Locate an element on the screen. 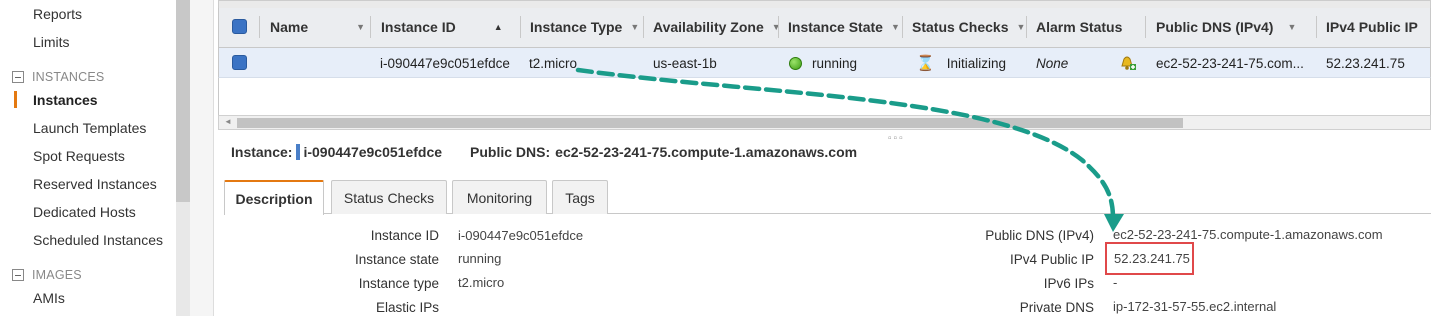  cell-instance-id: i-090447e9c051efdce is located at coordinates (445, 63).